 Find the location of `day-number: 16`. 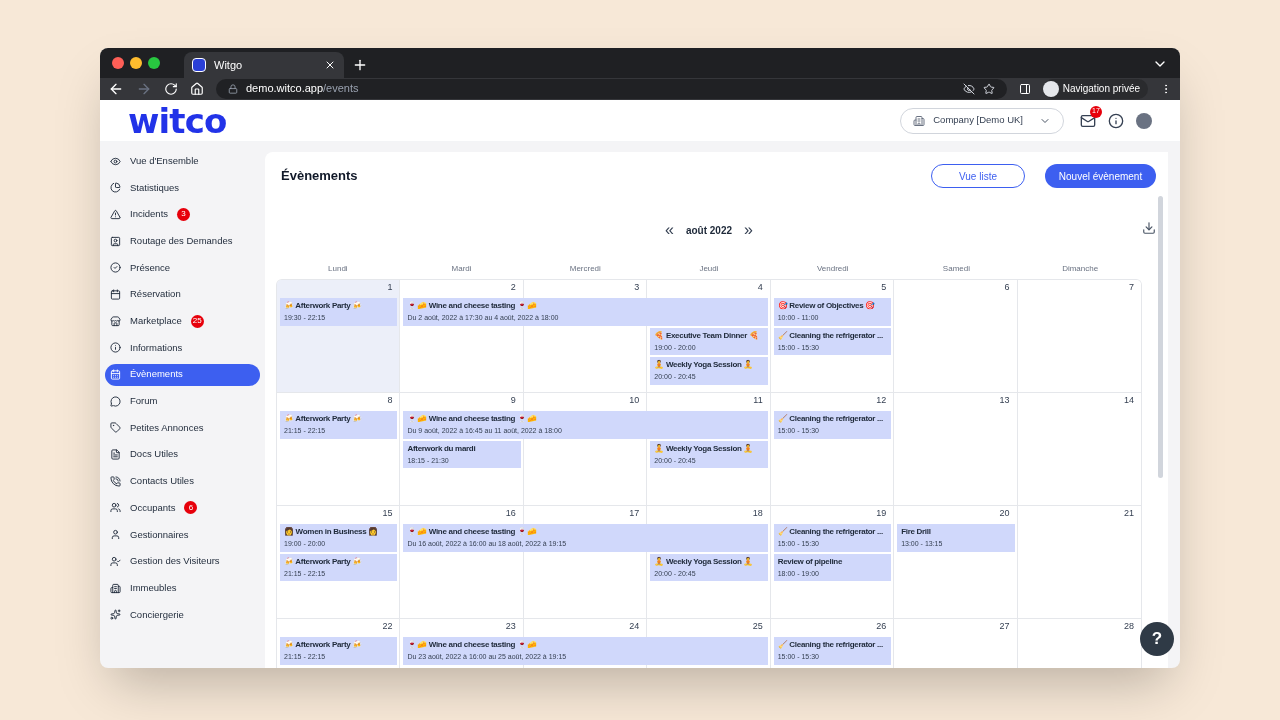

day-number: 16 is located at coordinates (510, 513).